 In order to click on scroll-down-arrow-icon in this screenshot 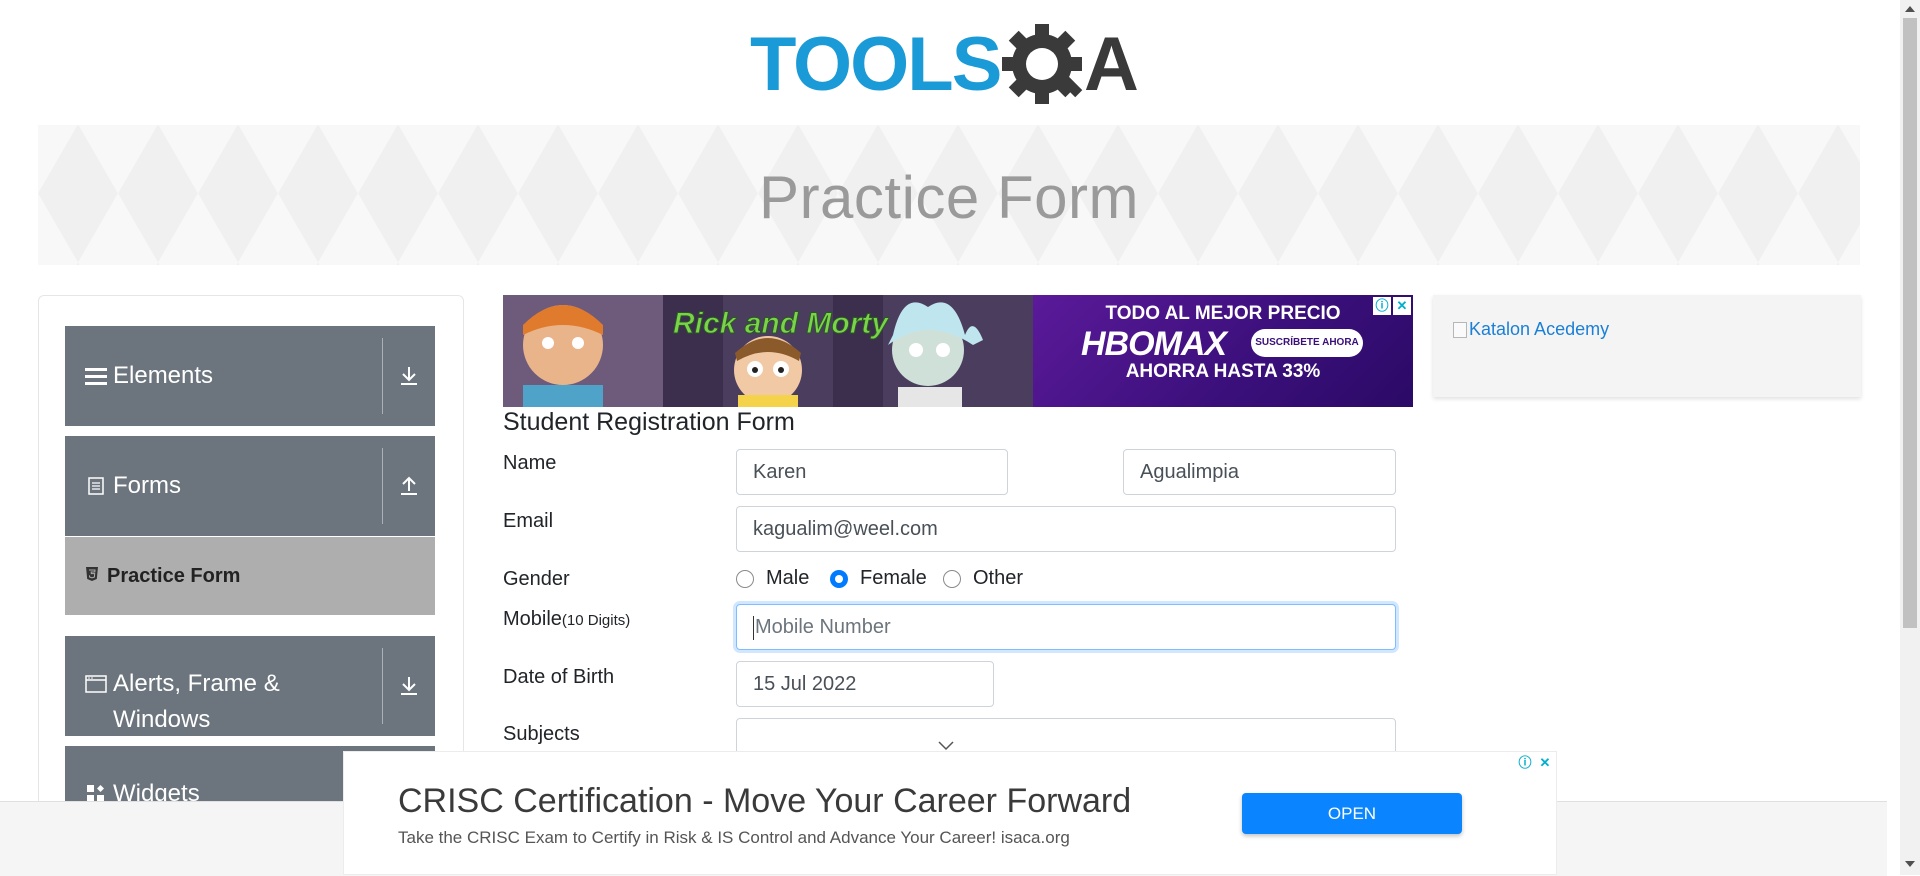, I will do `click(1910, 864)`.